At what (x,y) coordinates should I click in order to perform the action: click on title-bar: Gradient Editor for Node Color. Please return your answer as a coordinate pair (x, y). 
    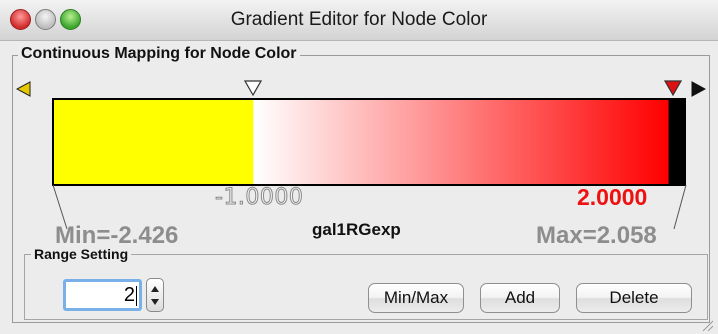
    Looking at the image, I should click on (359, 20).